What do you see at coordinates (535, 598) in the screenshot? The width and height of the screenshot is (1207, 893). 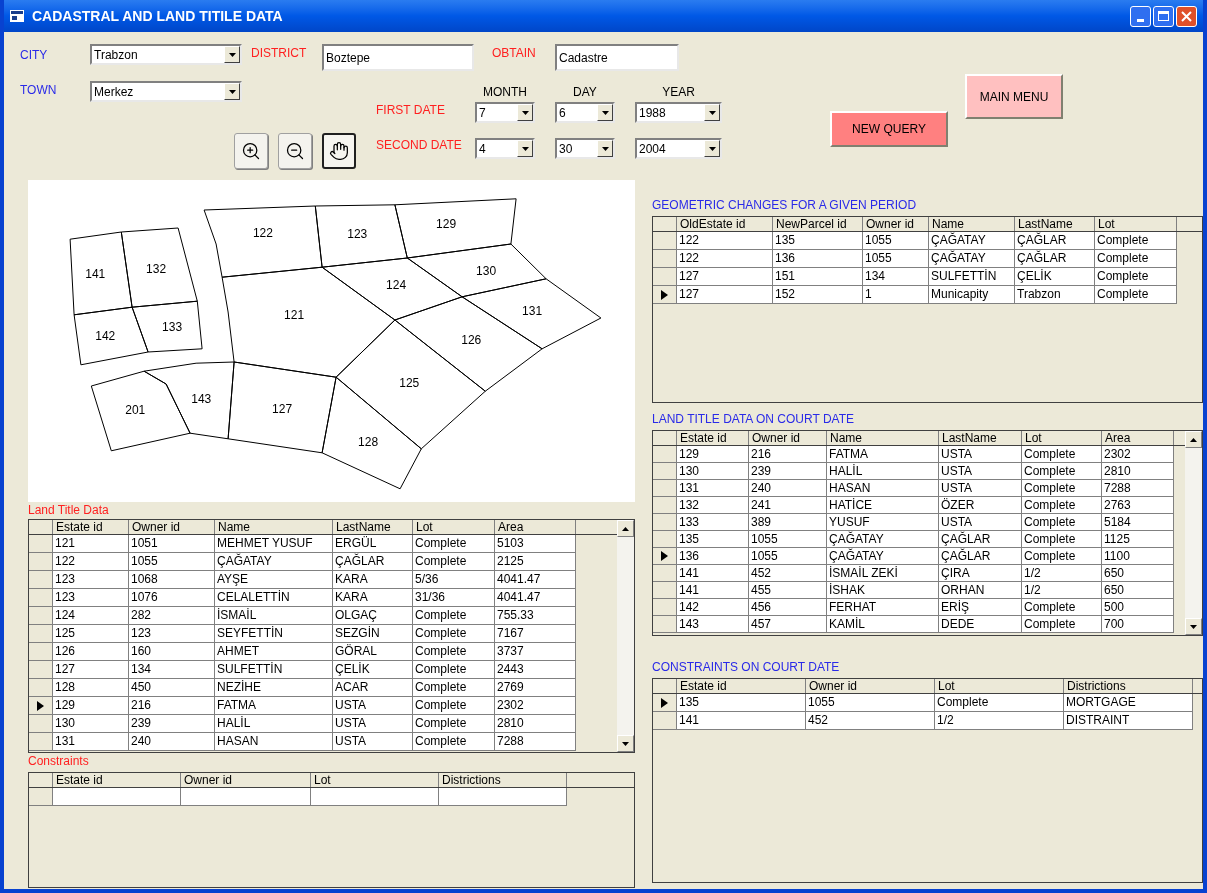 I see `table-cell: 4041.47` at bounding box center [535, 598].